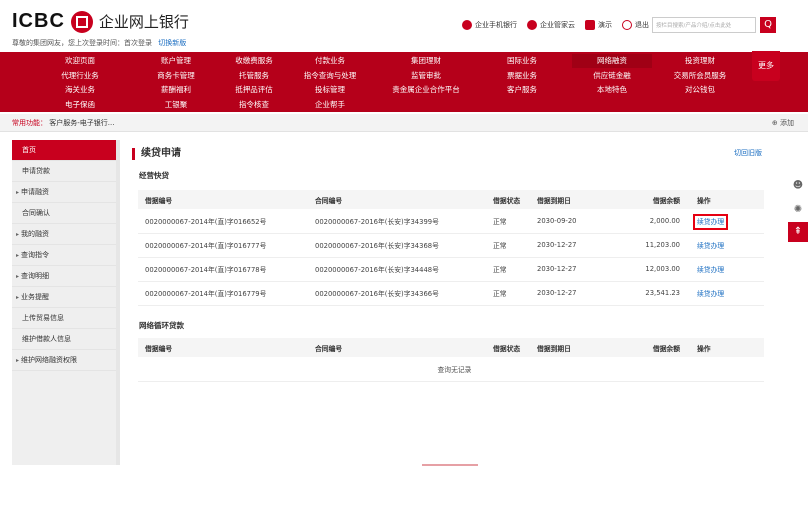  What do you see at coordinates (143, 22) in the screenshot?
I see `logo-cn: 企业网上银行` at bounding box center [143, 22].